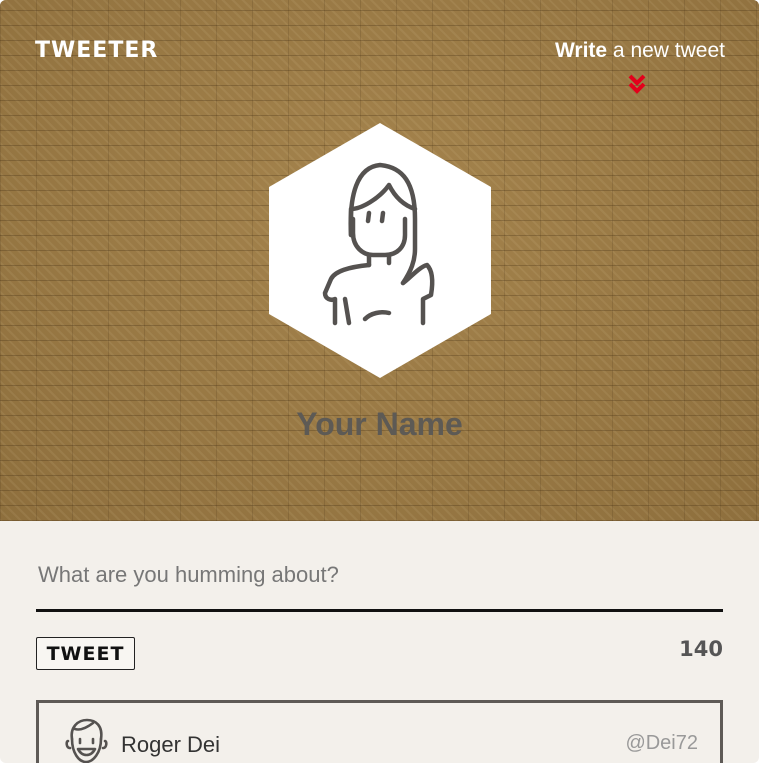 The height and width of the screenshot is (763, 759). I want to click on write-link-bold: Write, so click(581, 50).